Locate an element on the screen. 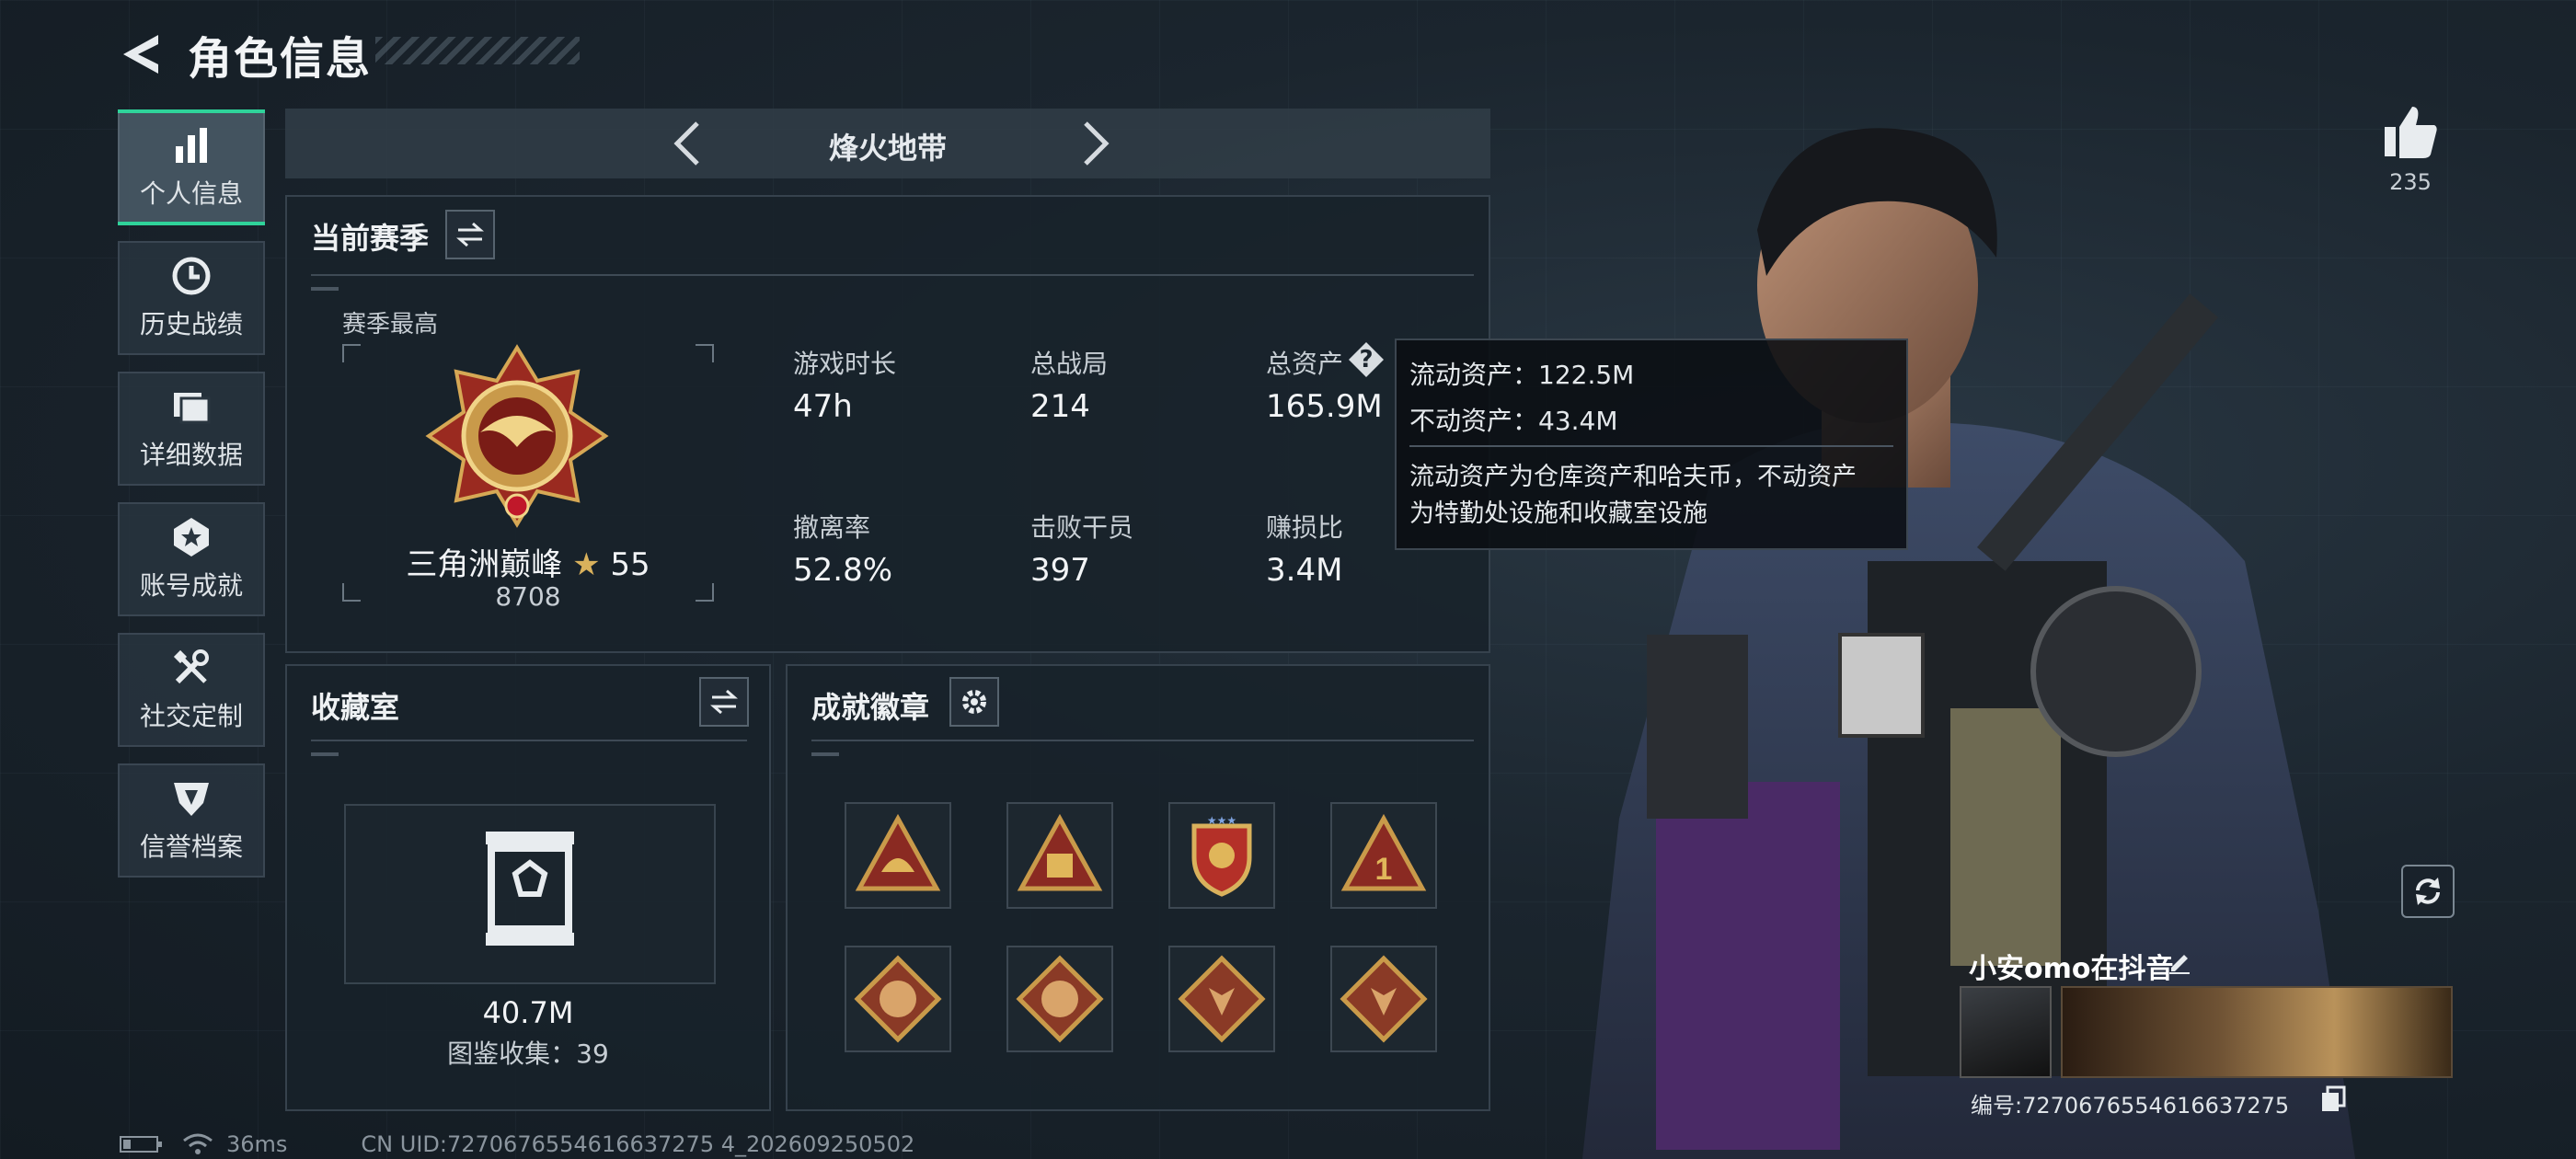  tools-icon is located at coordinates (191, 666).